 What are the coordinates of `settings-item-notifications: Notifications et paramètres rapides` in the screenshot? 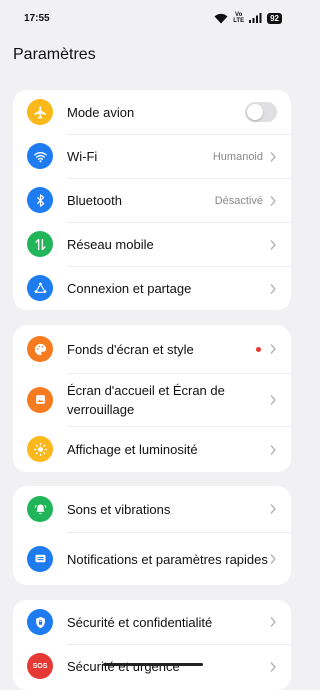 It's located at (152, 558).